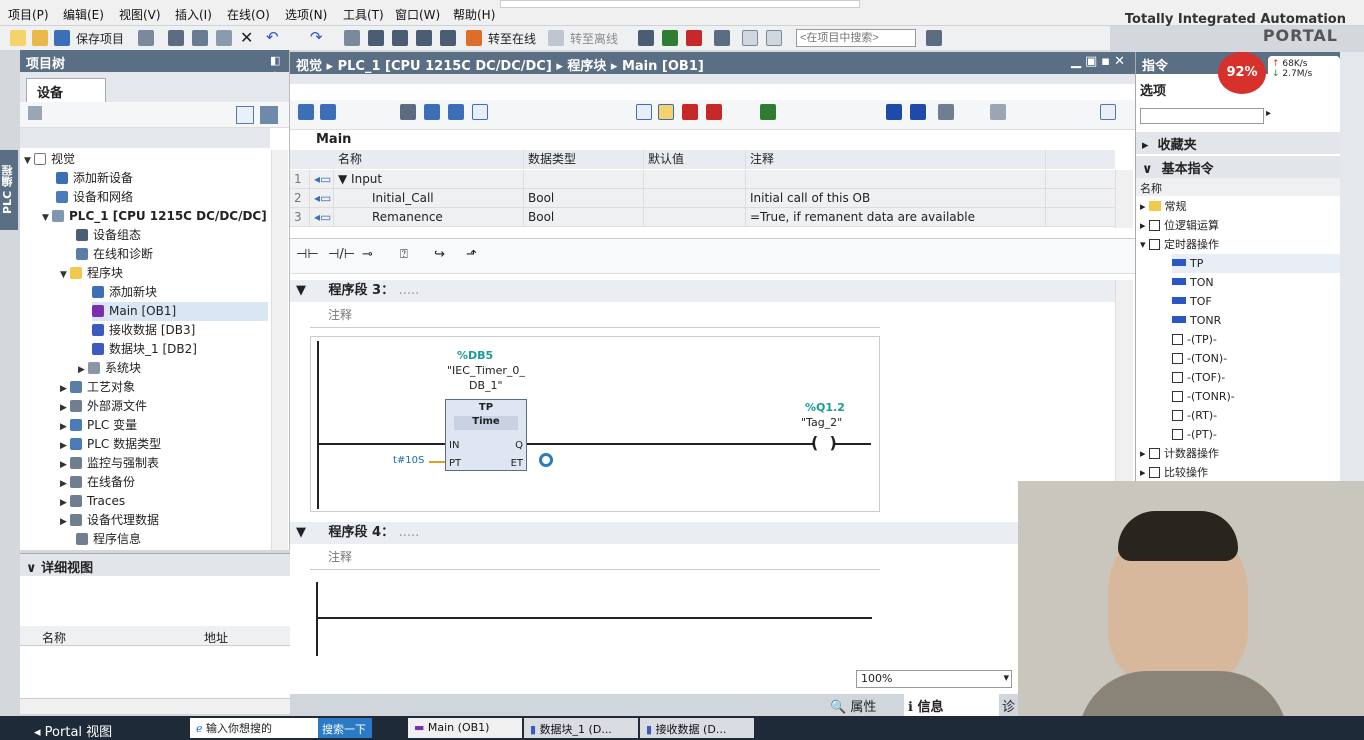 This screenshot has height=740, width=1364. I want to click on tree-item-proxy-data: ▶ 设备代理数据, so click(109, 520).